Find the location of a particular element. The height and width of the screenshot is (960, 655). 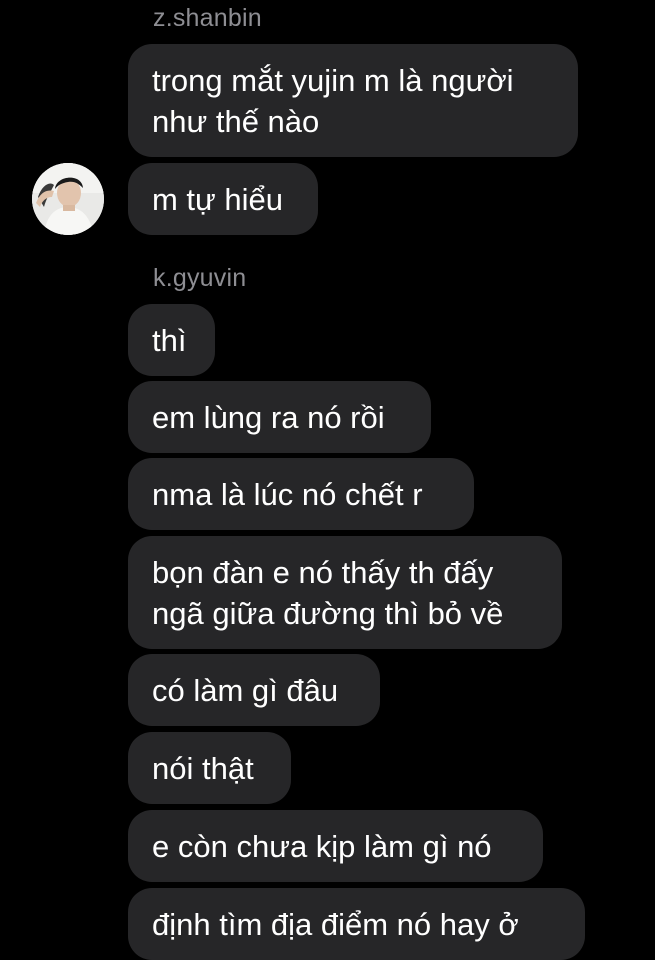

message-bubble: em lùng ra nó rồi is located at coordinates (279, 417).